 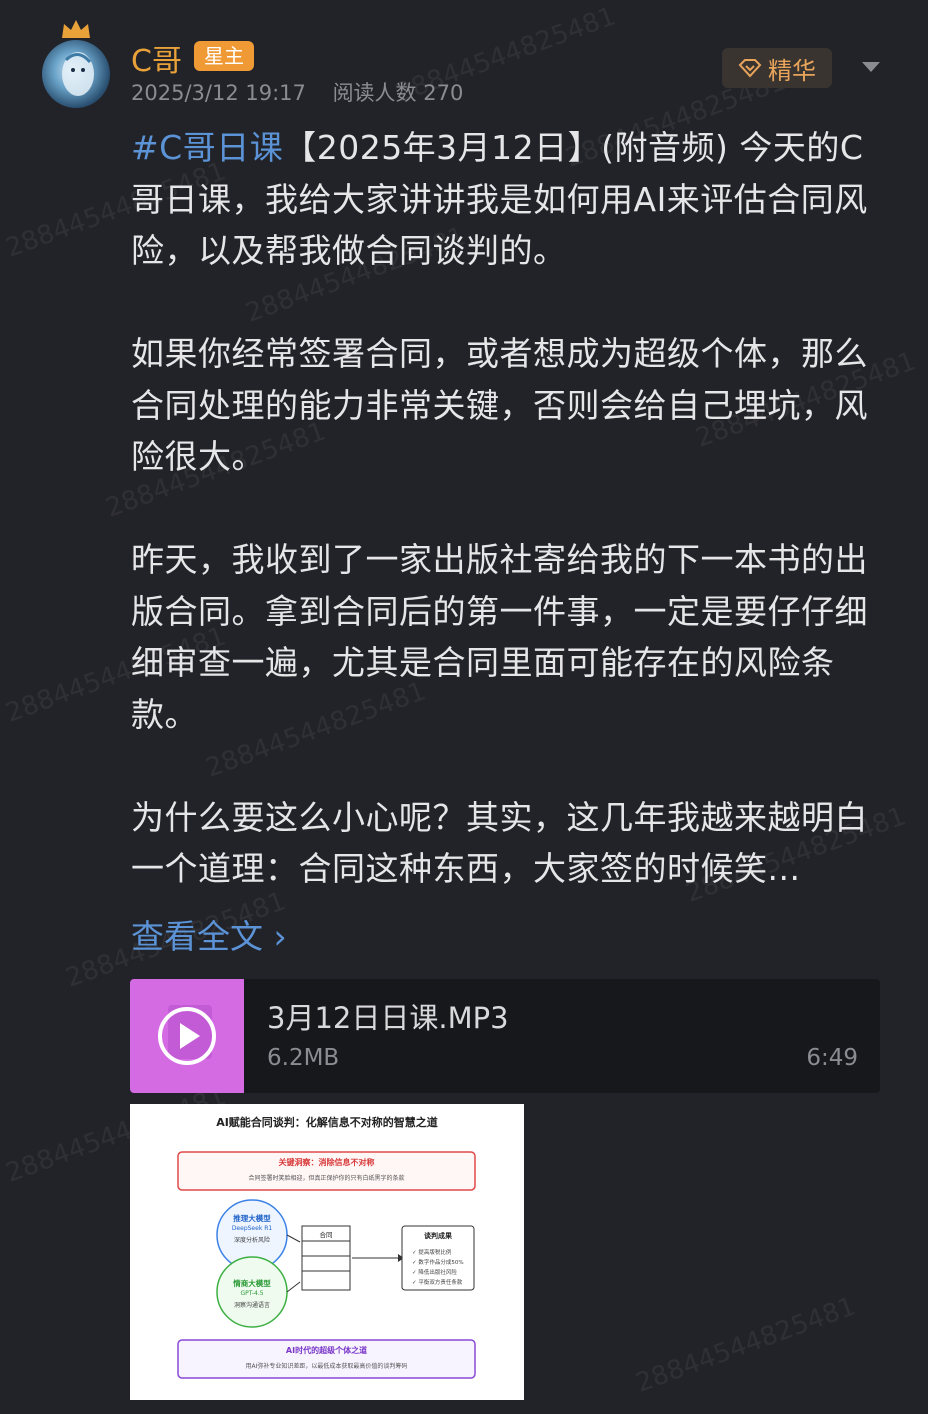 What do you see at coordinates (388, 1018) in the screenshot?
I see `audio-title: 3月12日日课.MP3` at bounding box center [388, 1018].